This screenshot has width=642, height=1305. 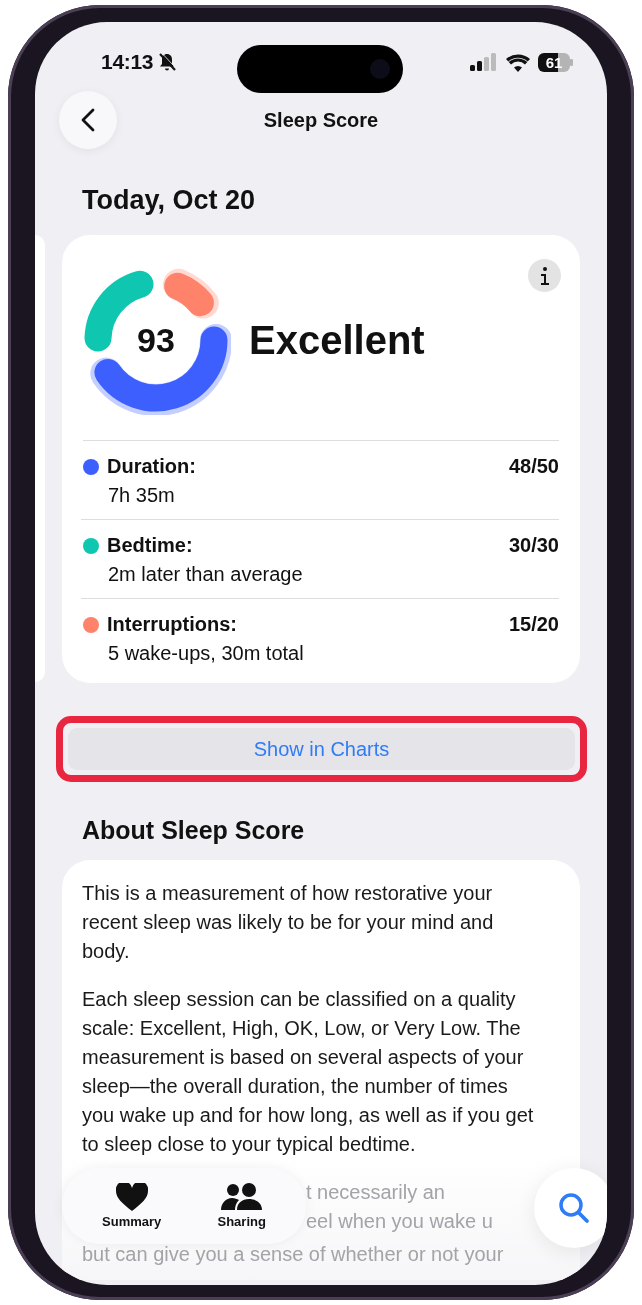 What do you see at coordinates (169, 200) in the screenshot?
I see `date-heading: Today, Oct 20` at bounding box center [169, 200].